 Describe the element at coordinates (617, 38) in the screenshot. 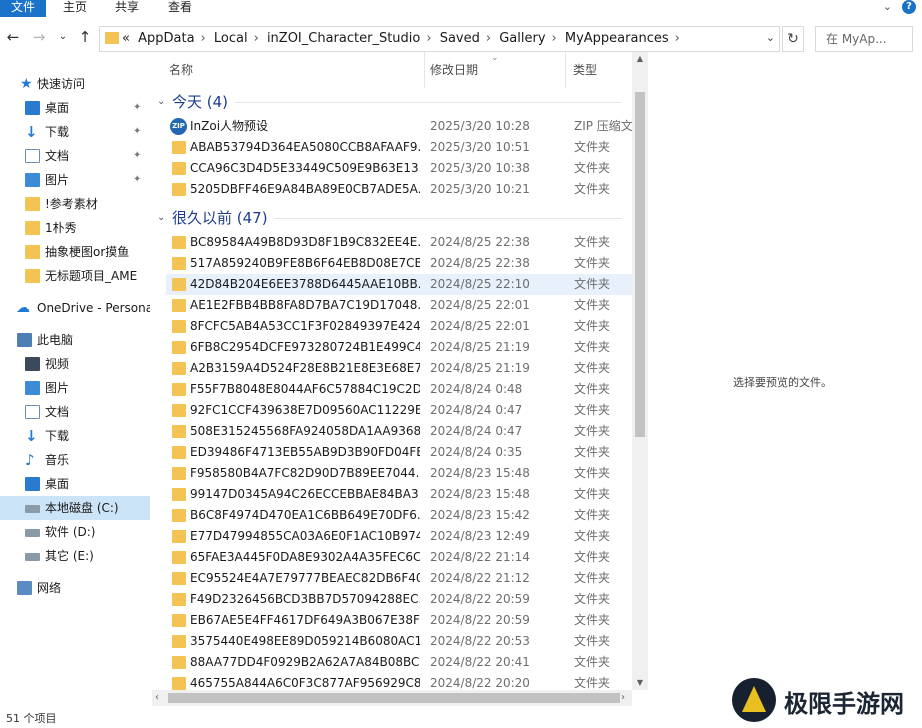

I see `breadcrumb-myappearances: MyAppearances` at that location.